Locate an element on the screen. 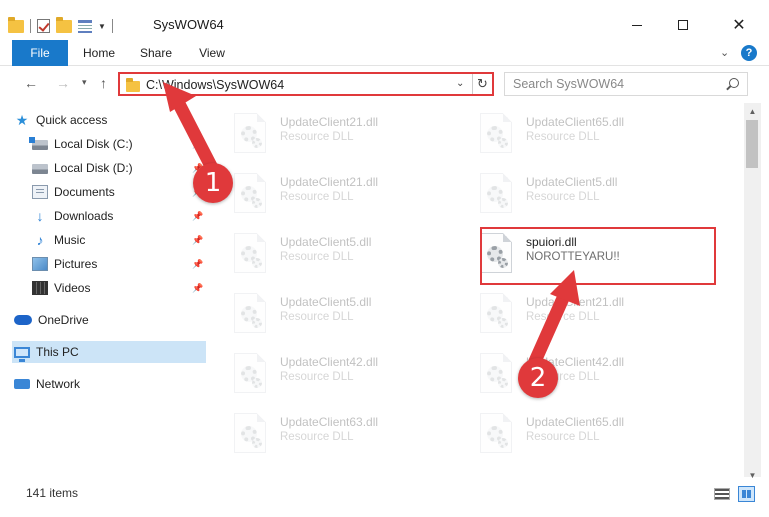 The height and width of the screenshot is (517, 769). sidebar-item-local-disk-d: Local Disk (D:) 📌 is located at coordinates (119, 168).